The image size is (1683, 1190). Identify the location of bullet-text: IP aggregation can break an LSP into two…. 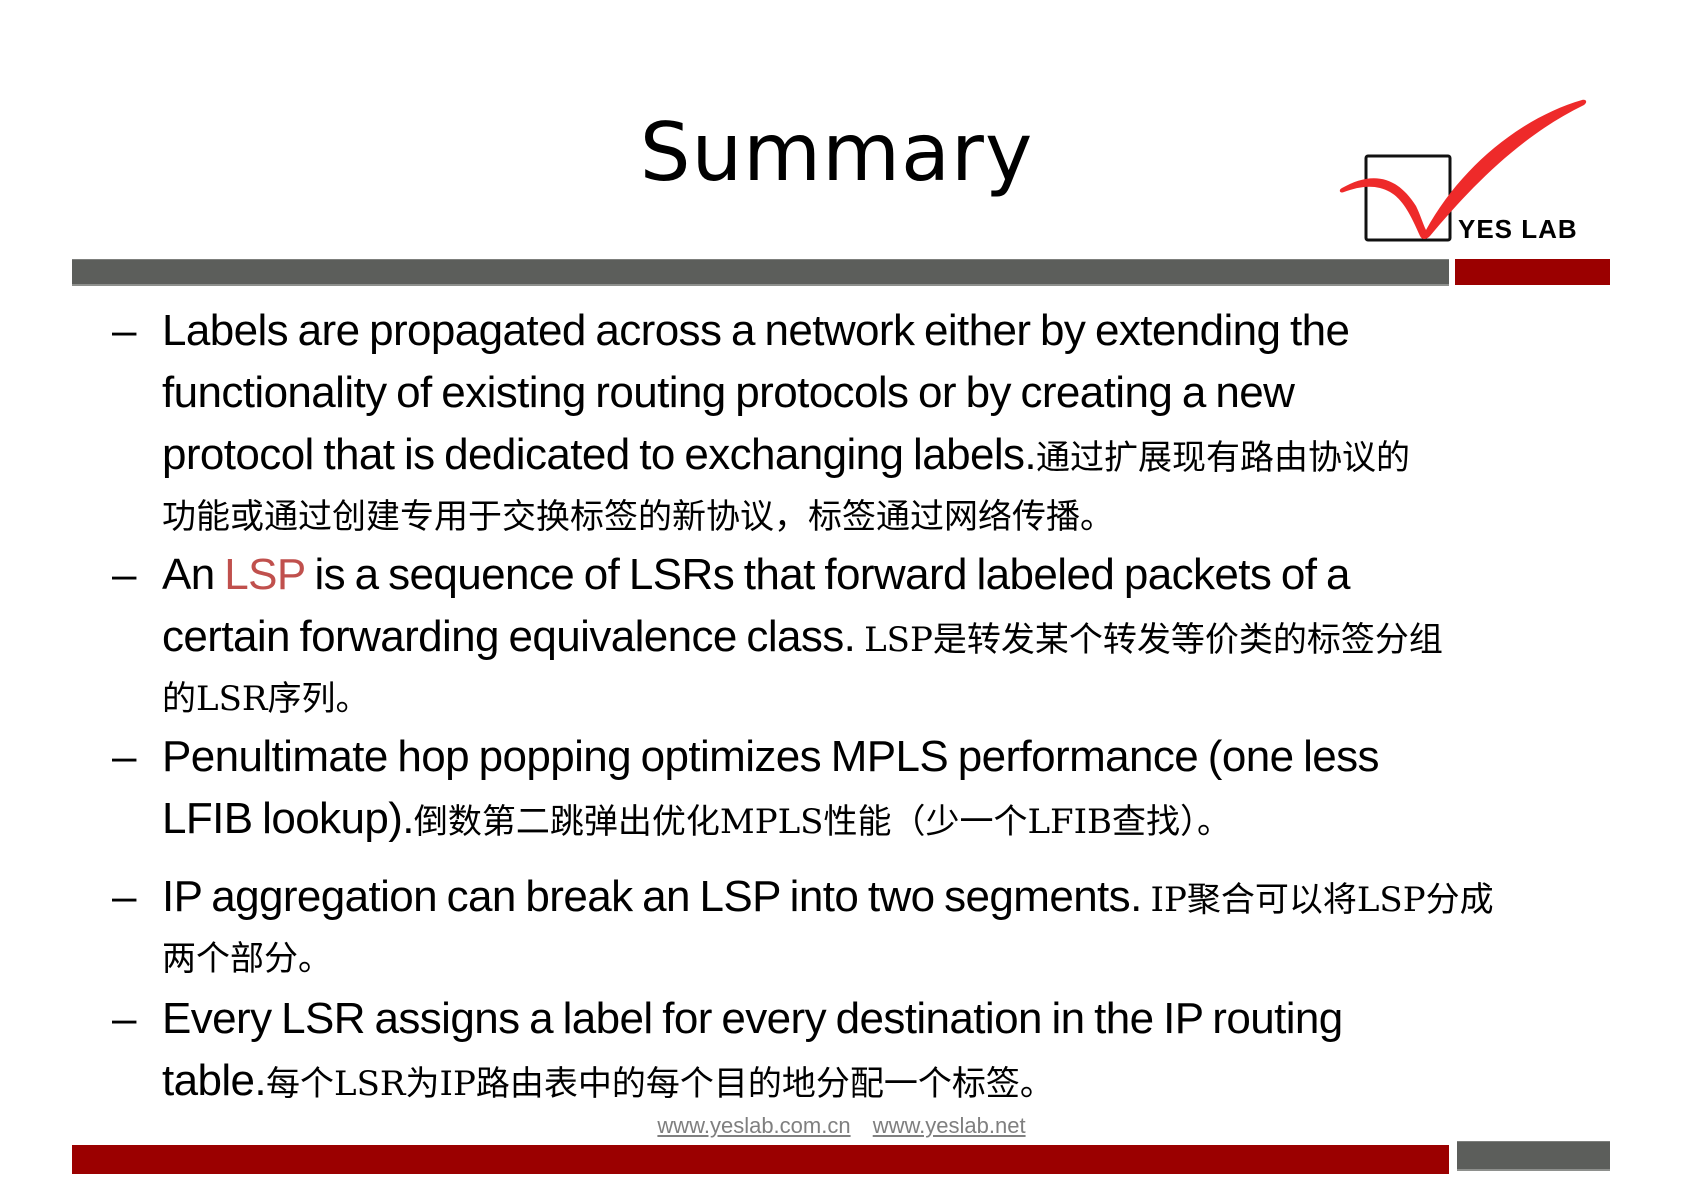
(882, 926).